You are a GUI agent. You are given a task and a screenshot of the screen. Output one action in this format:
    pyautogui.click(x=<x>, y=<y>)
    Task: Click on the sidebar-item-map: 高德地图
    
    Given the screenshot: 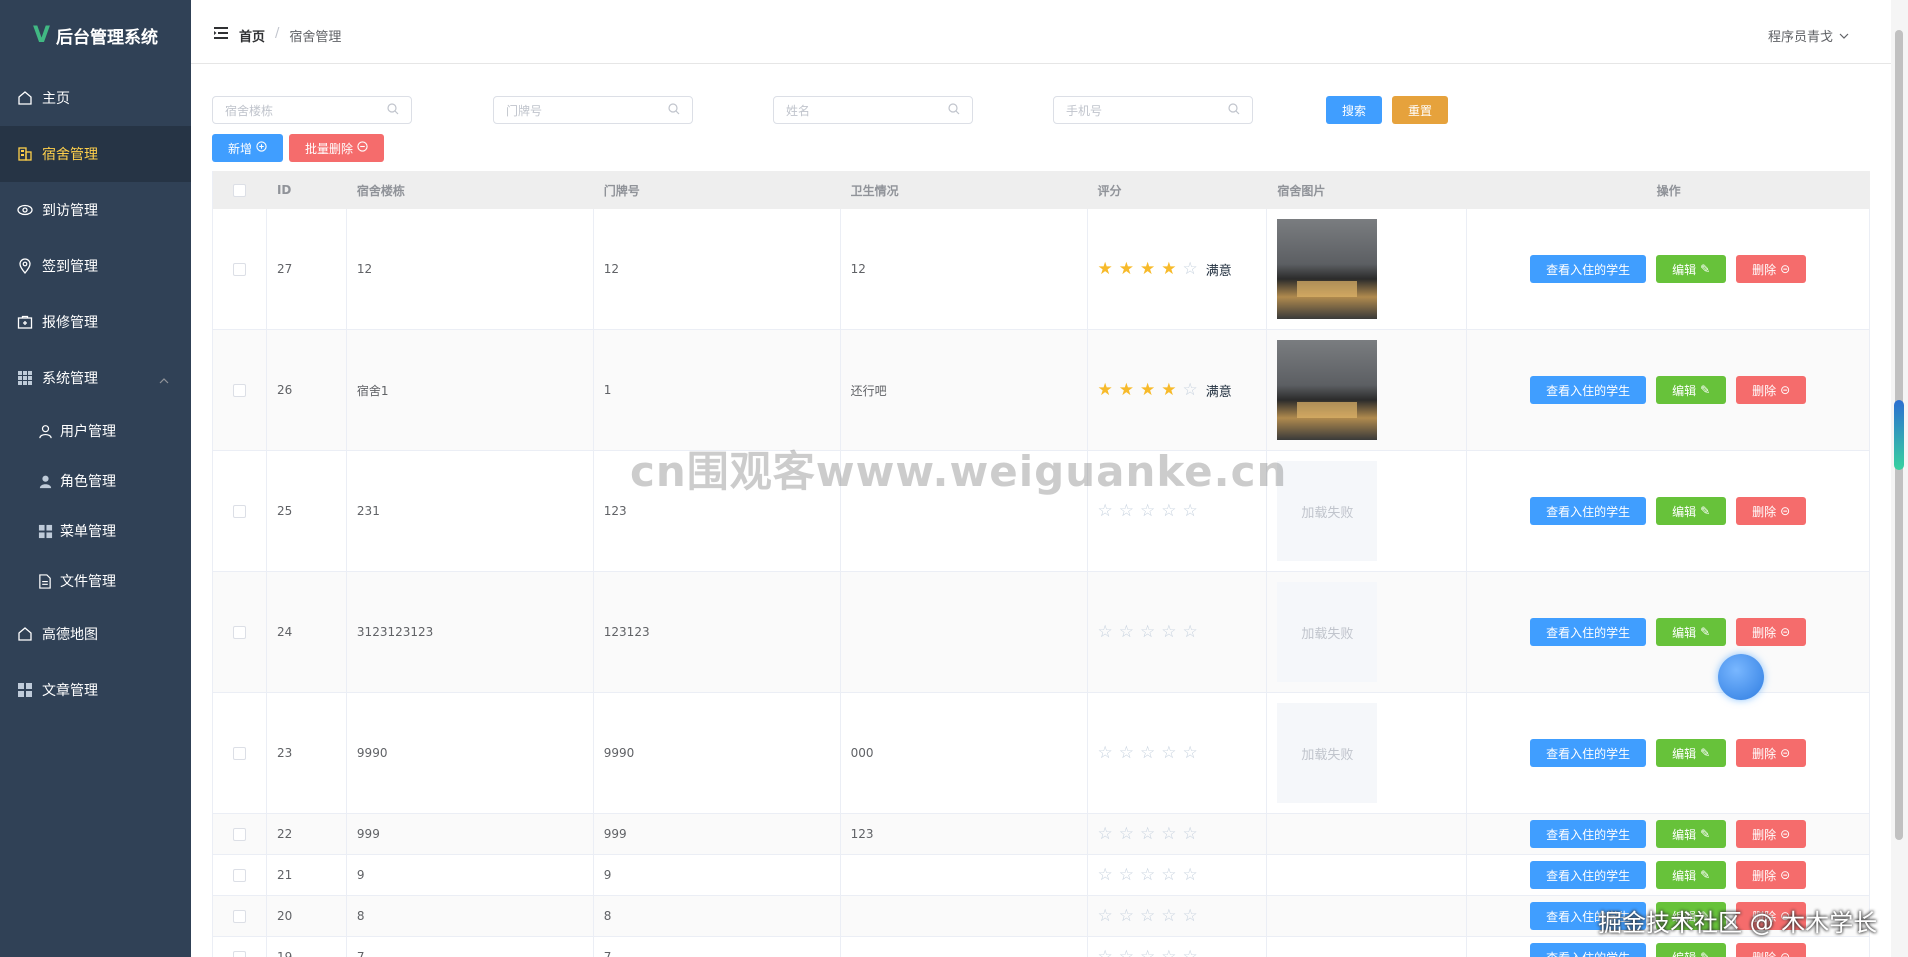 What is the action you would take?
    pyautogui.click(x=95, y=634)
    